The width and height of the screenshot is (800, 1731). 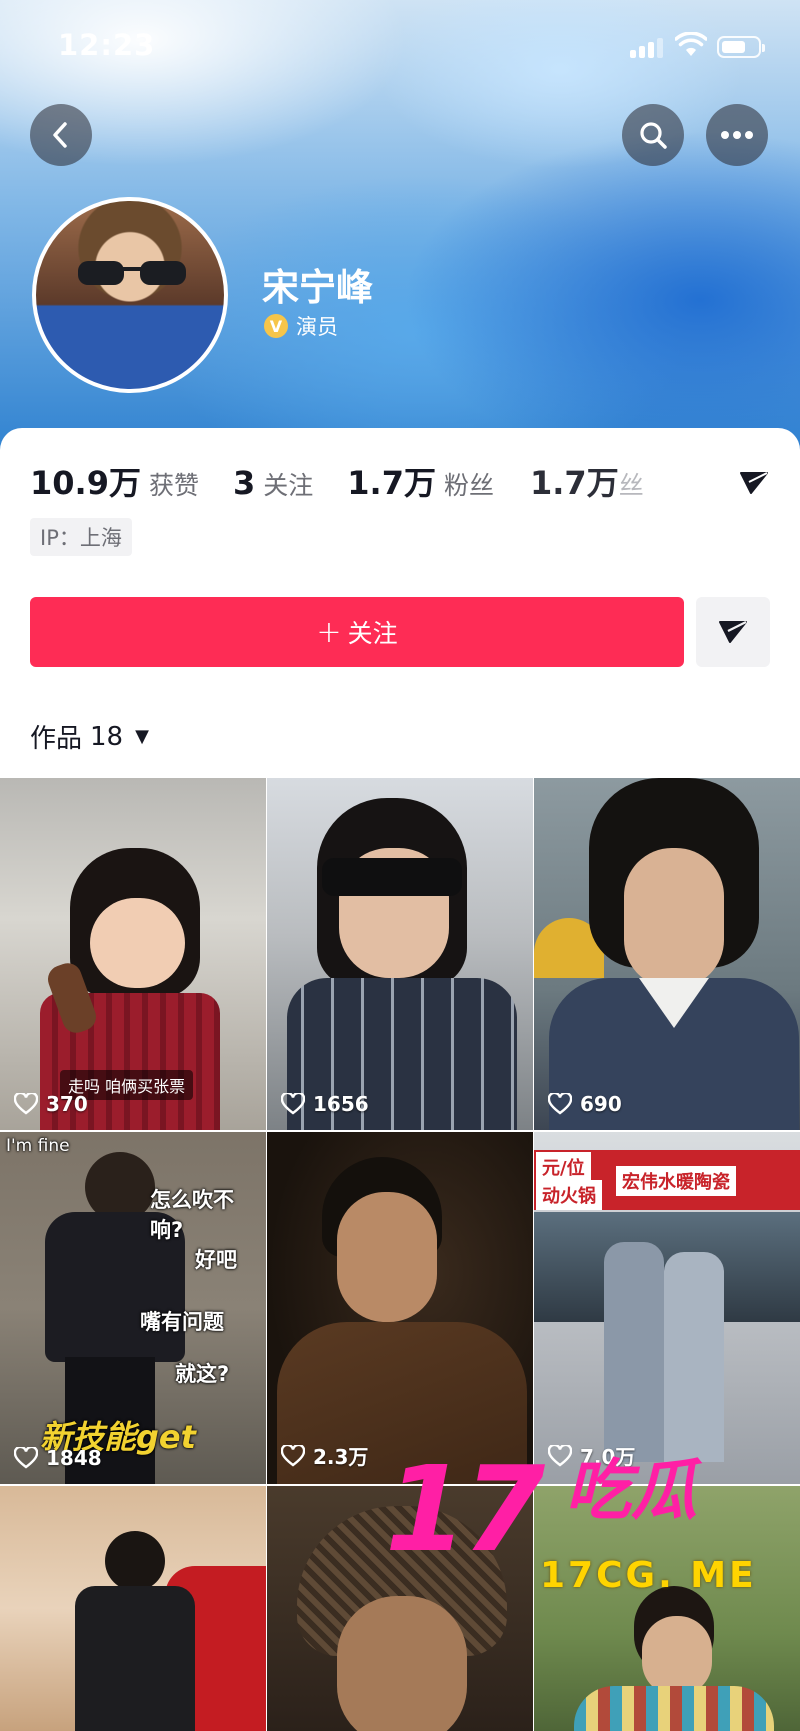 I want to click on video-overlay-text: 嘴有问题, so click(x=182, y=1322).